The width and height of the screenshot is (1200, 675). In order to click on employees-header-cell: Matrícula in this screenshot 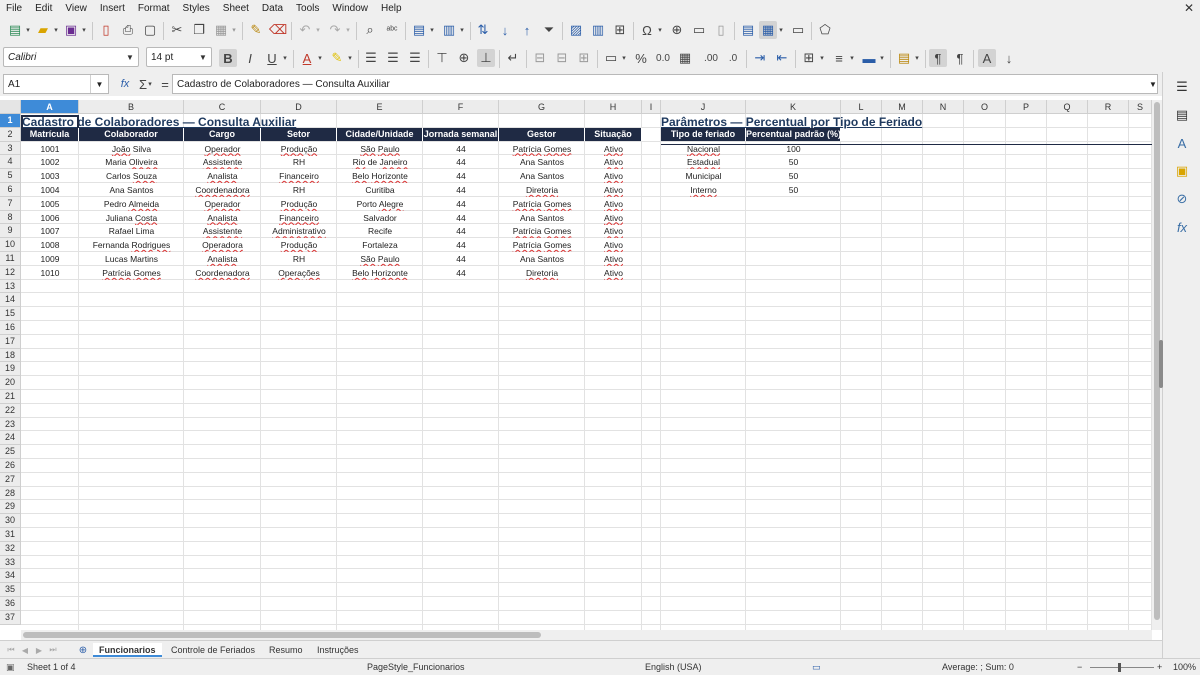, I will do `click(50, 134)`.